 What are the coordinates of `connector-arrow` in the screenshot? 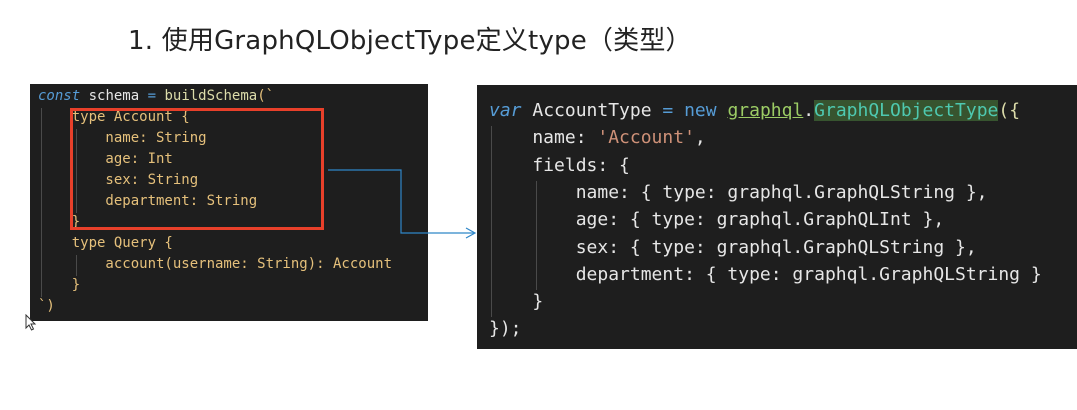 It's located at (402, 204).